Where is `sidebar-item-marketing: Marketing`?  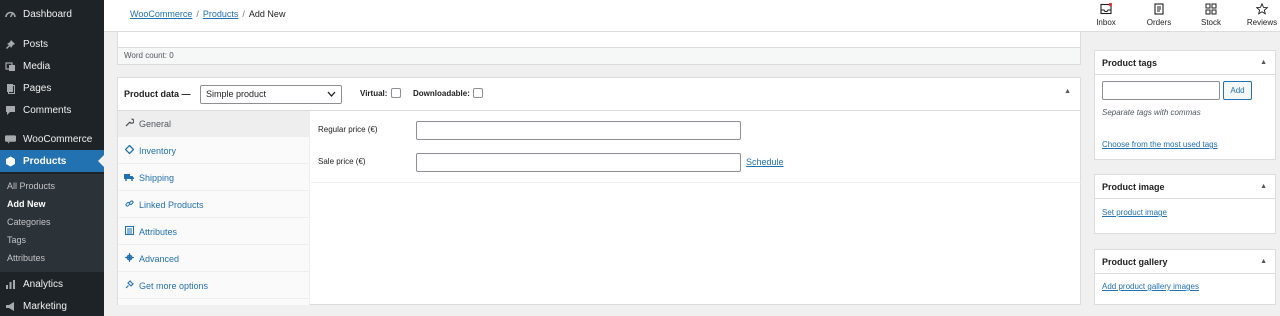
sidebar-item-marketing: Marketing is located at coordinates (52, 305).